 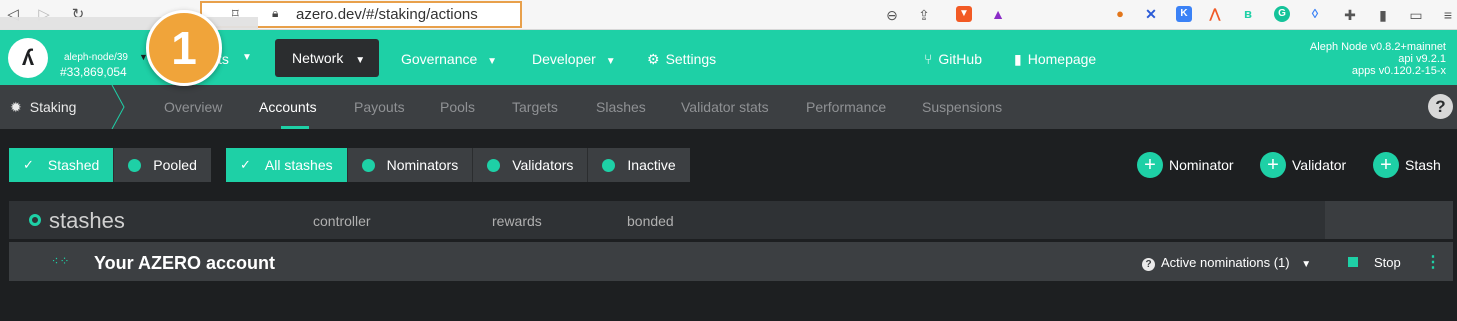 What do you see at coordinates (184, 48) in the screenshot?
I see `step-badge: 1` at bounding box center [184, 48].